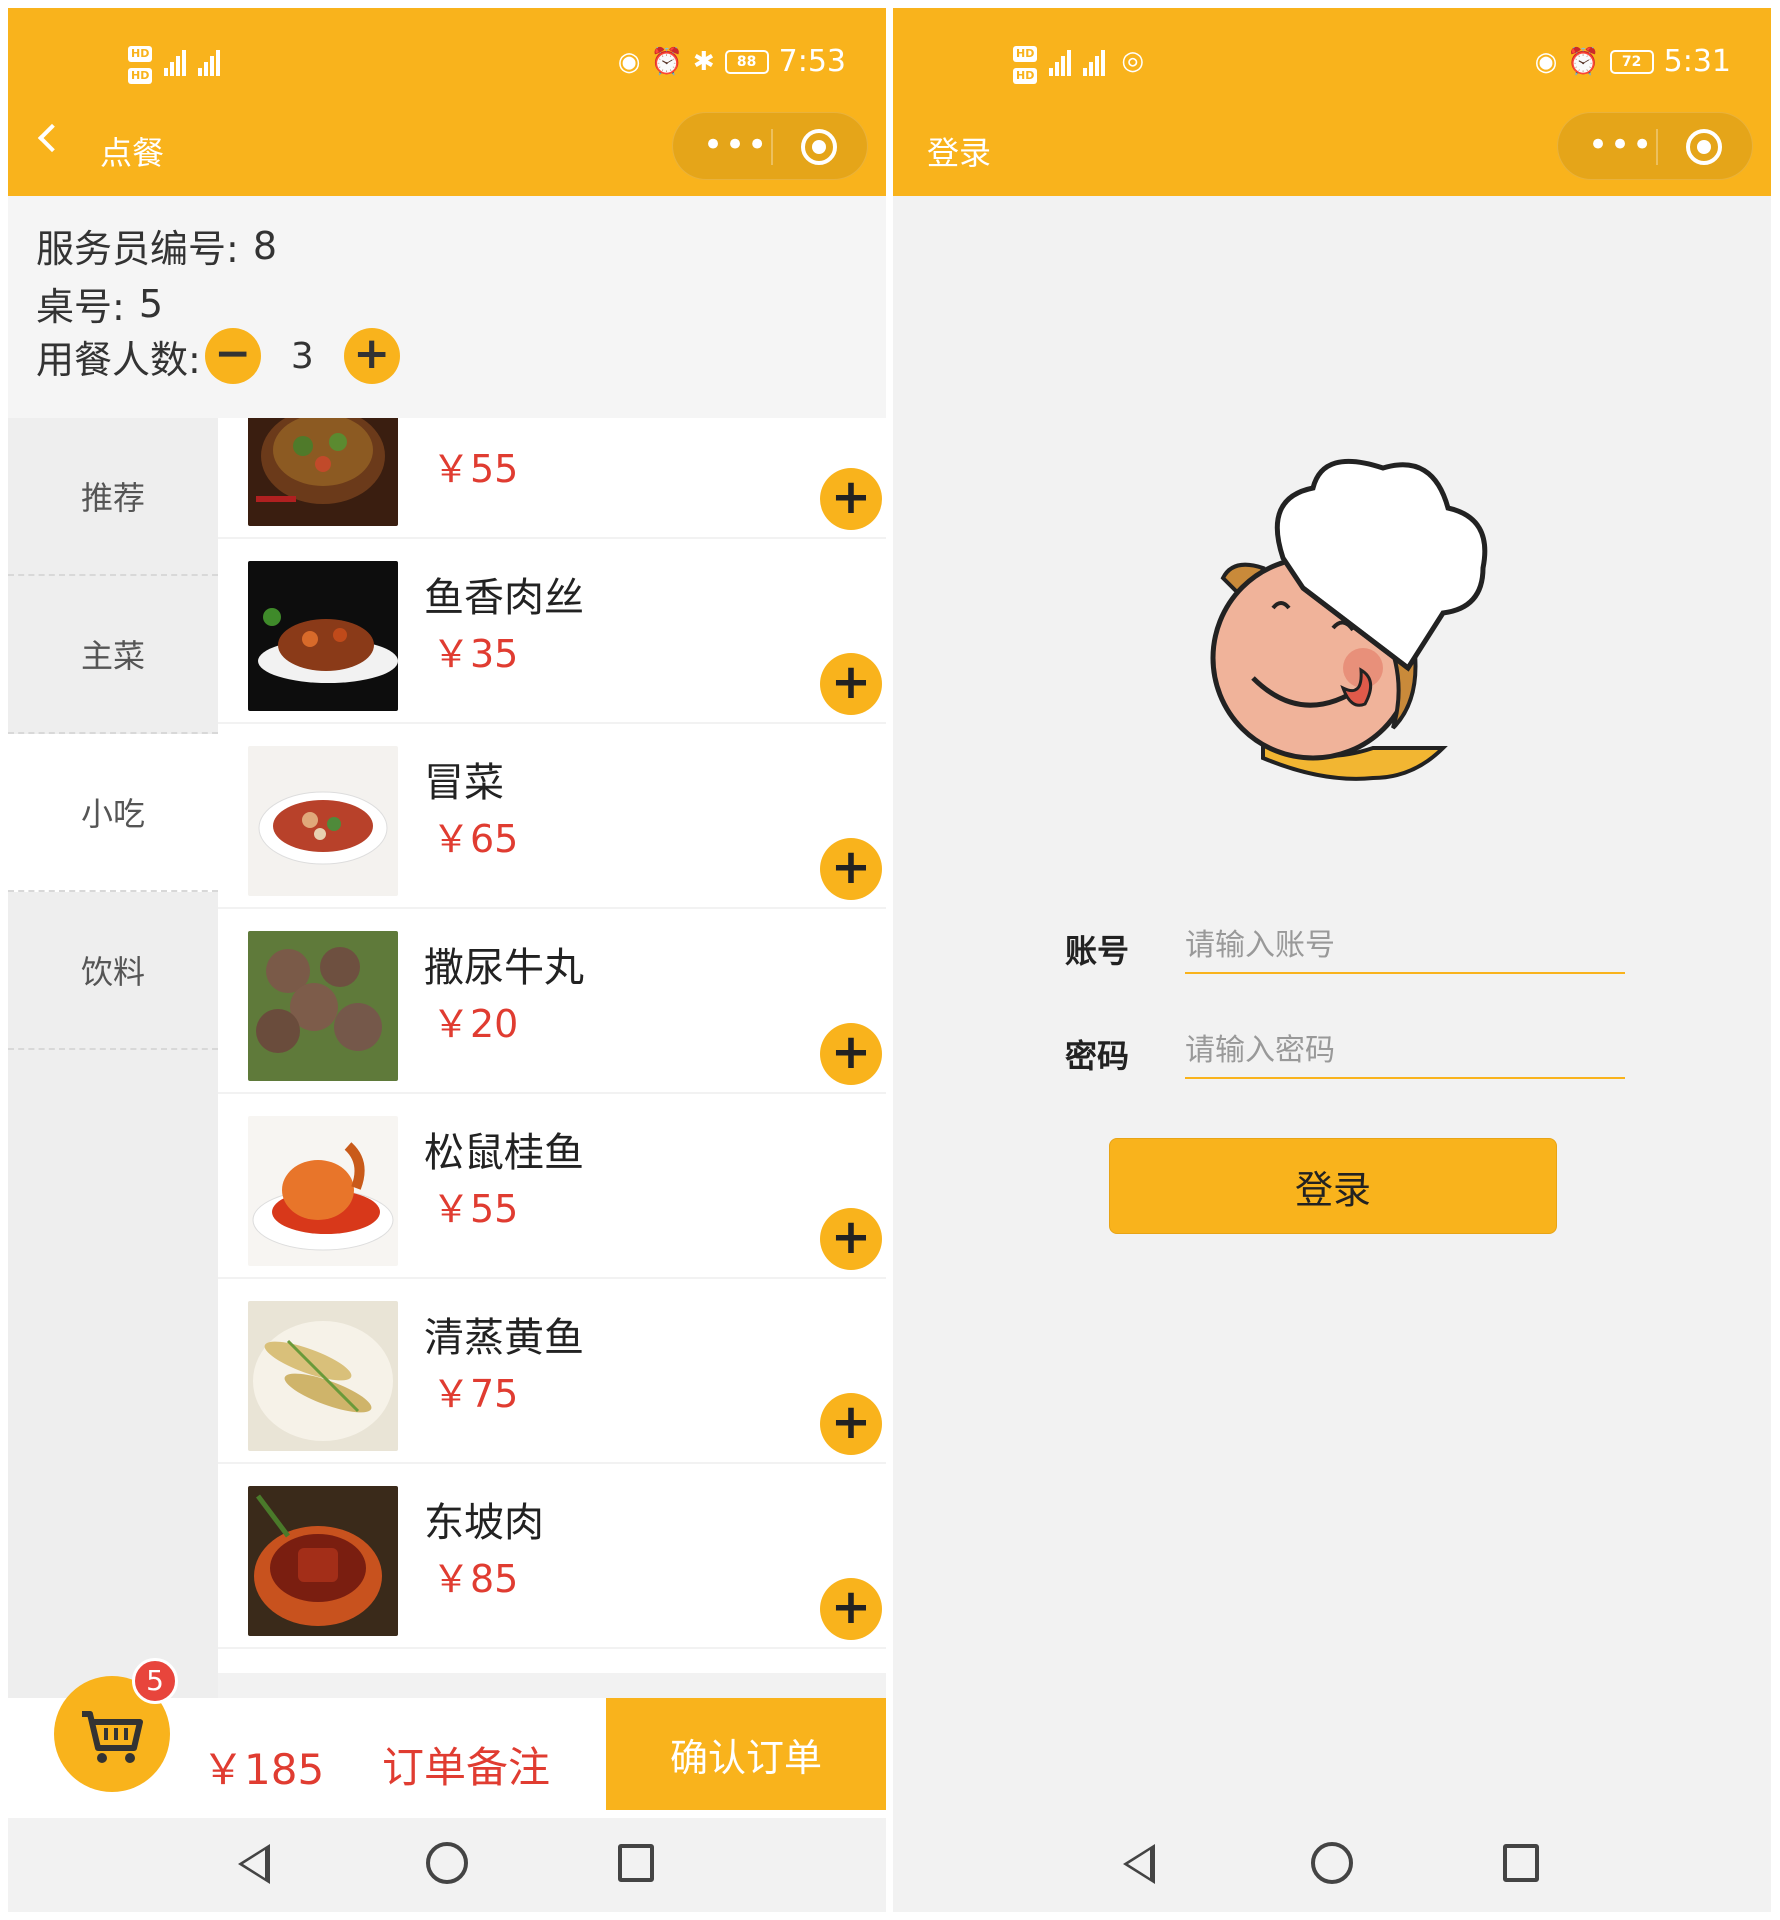  I want to click on dish-name: 松鼠桂鱼, so click(504, 1153).